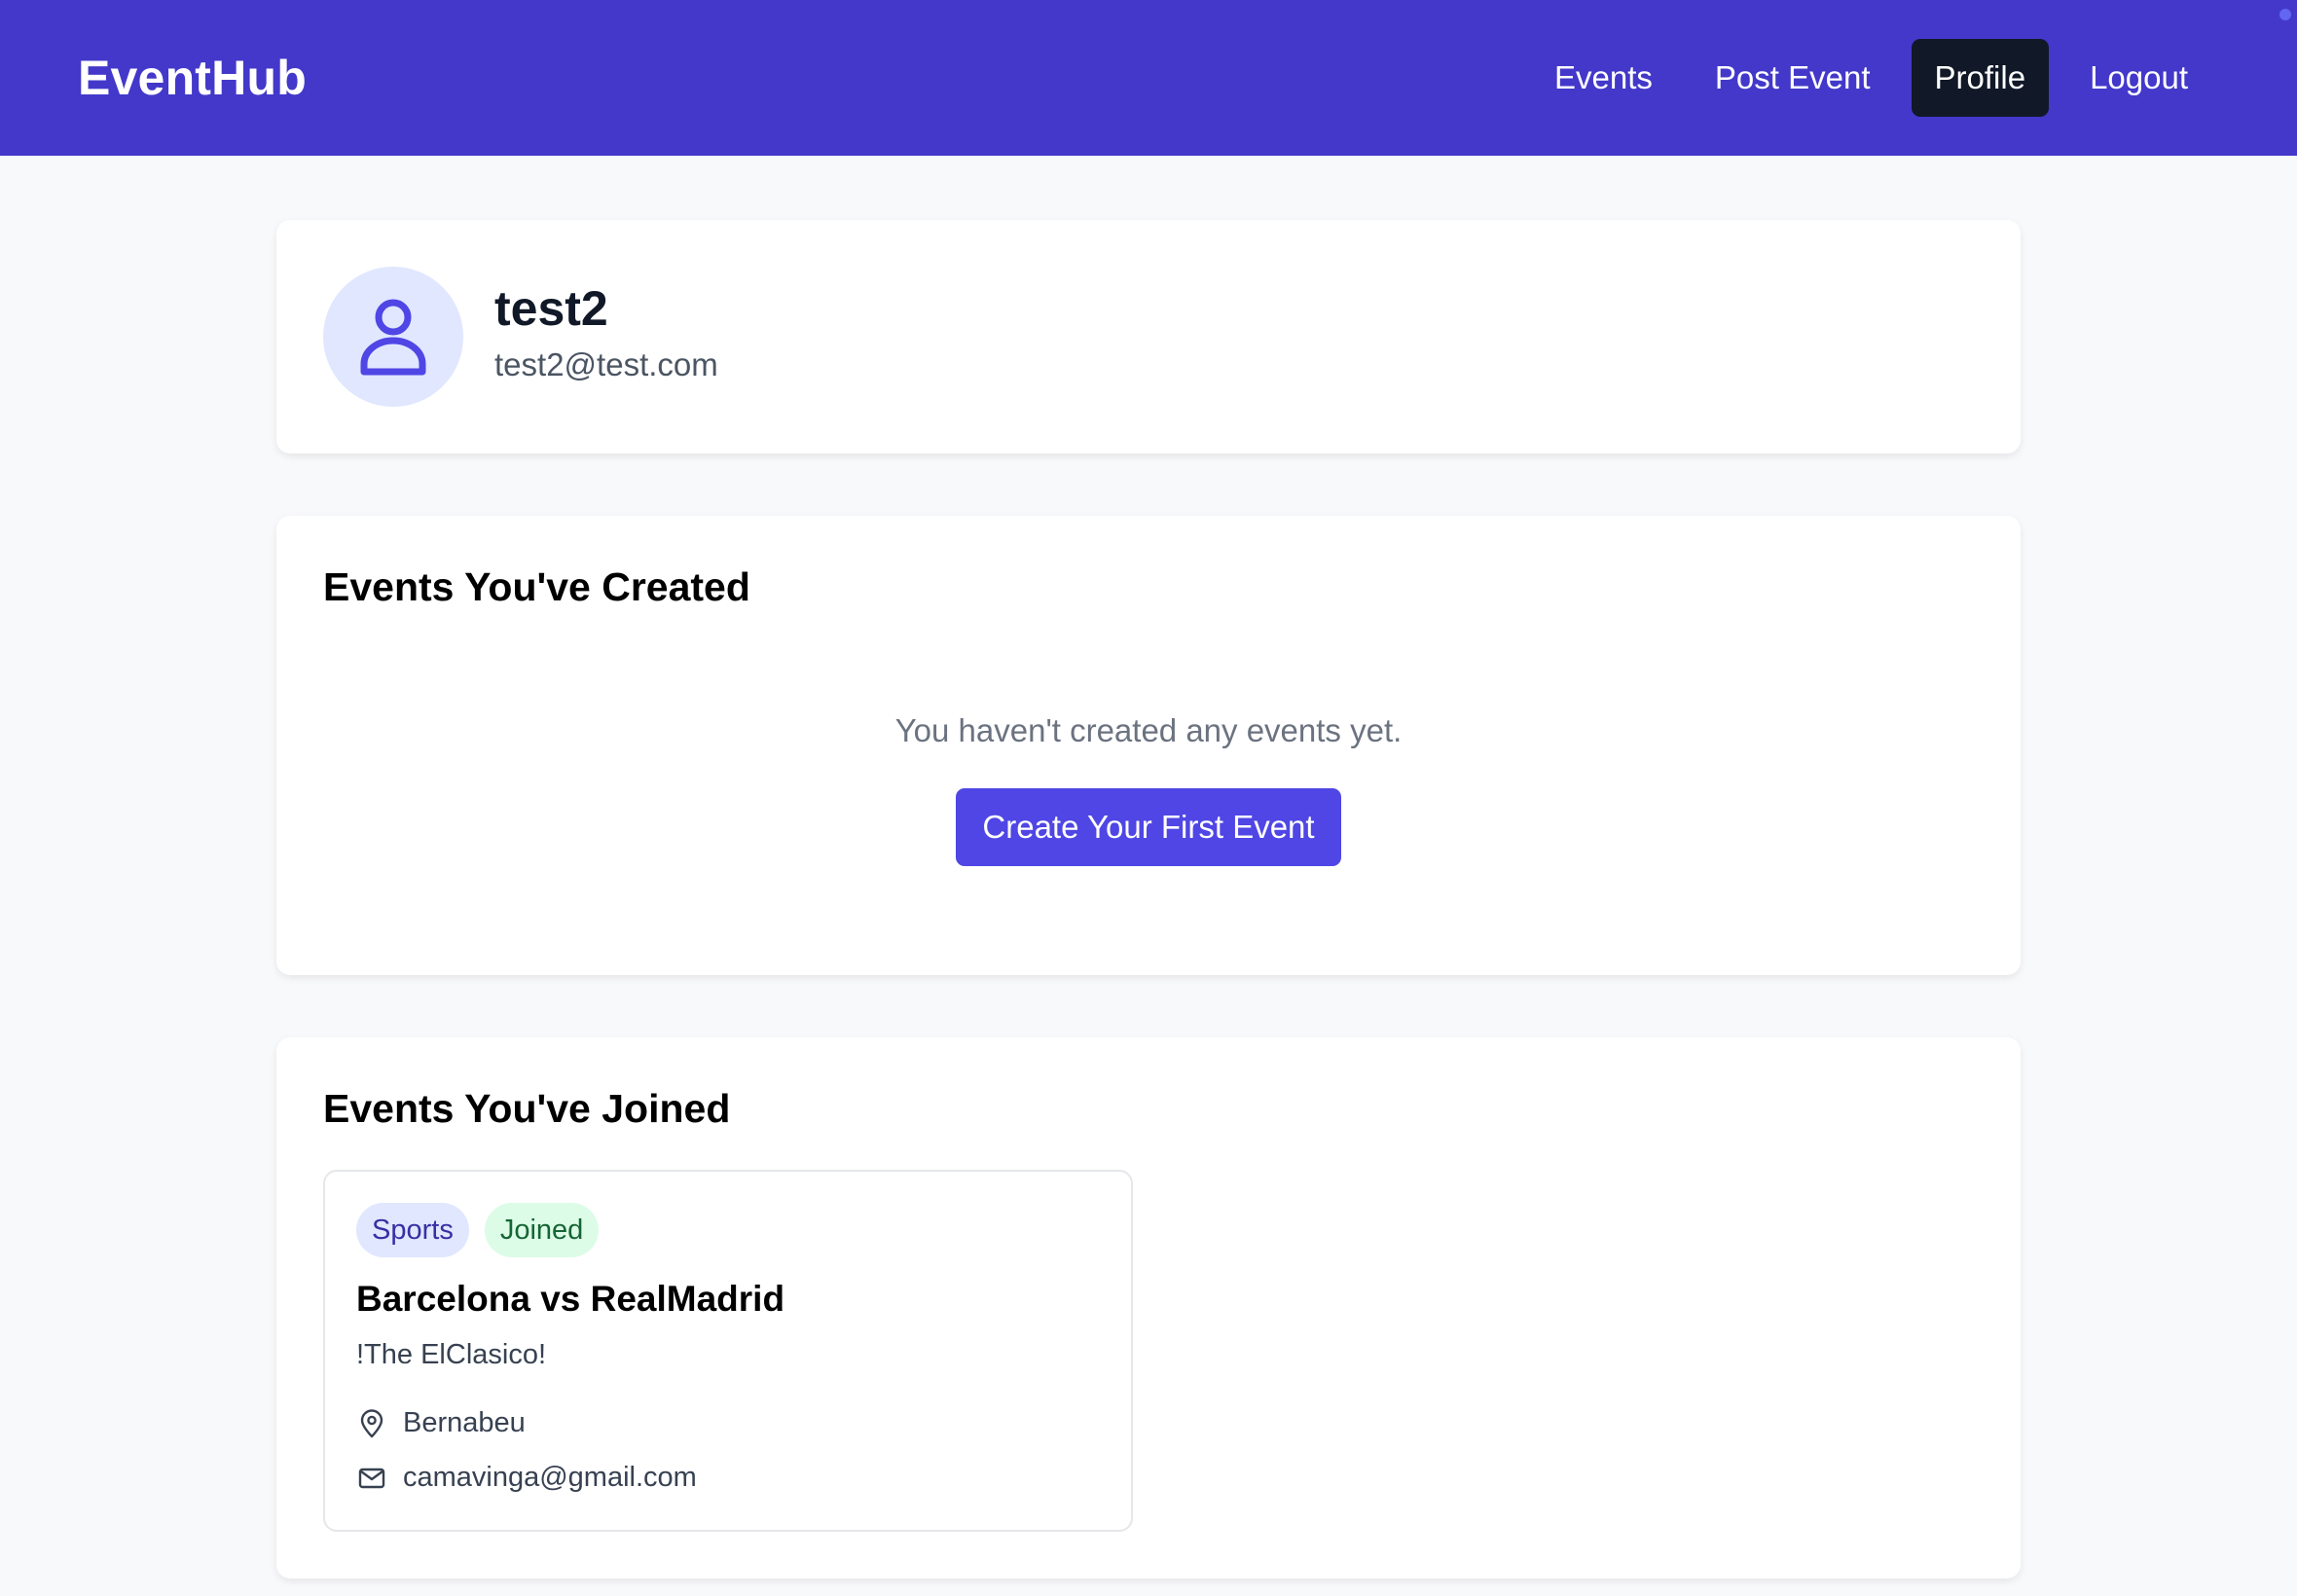 The image size is (2297, 1596). Describe the element at coordinates (464, 1422) in the screenshot. I see `event-location-text: Bernabeu` at that location.